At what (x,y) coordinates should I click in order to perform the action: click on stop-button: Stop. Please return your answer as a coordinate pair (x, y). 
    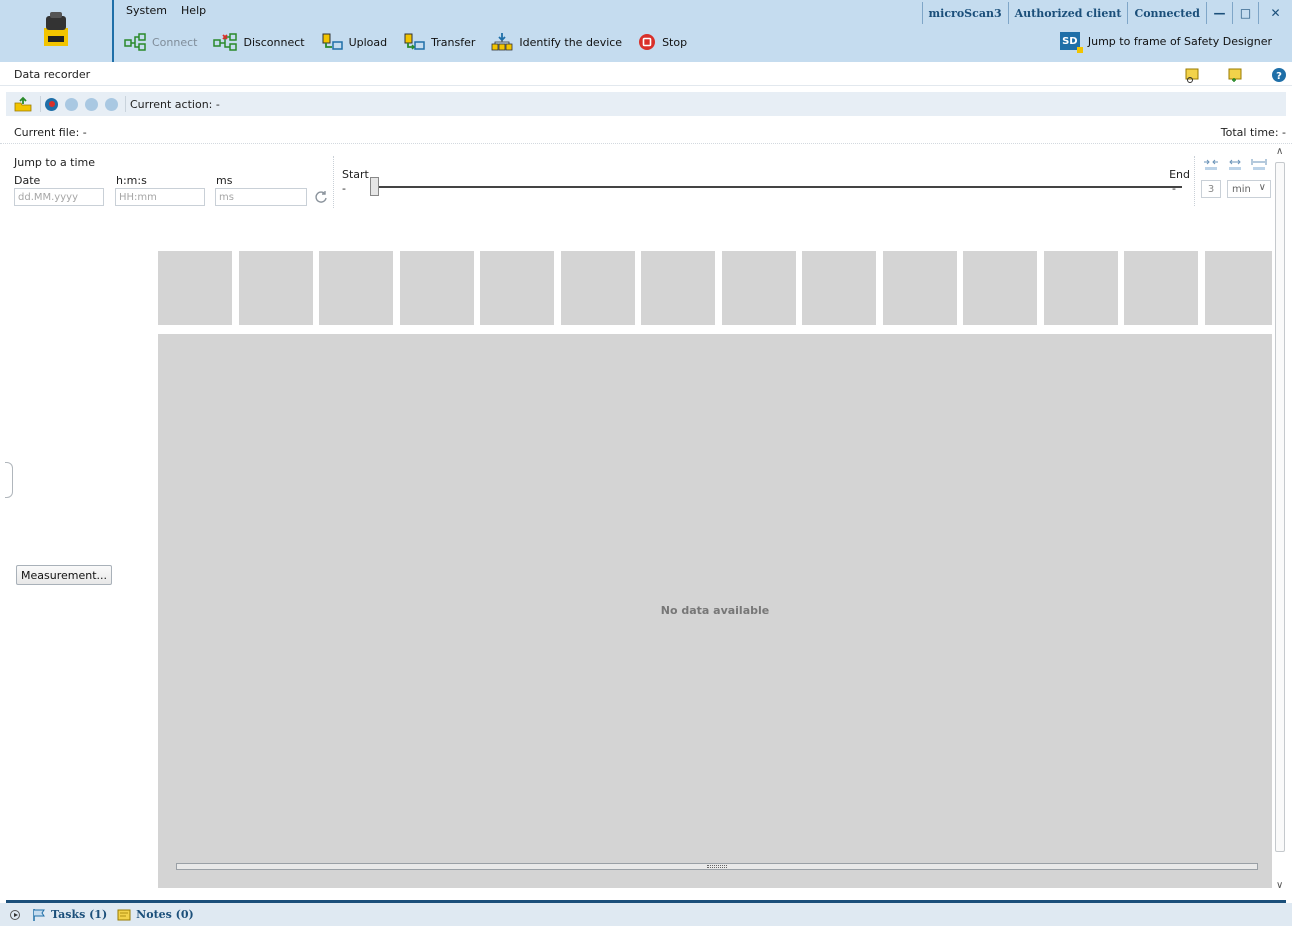
    Looking at the image, I should click on (662, 42).